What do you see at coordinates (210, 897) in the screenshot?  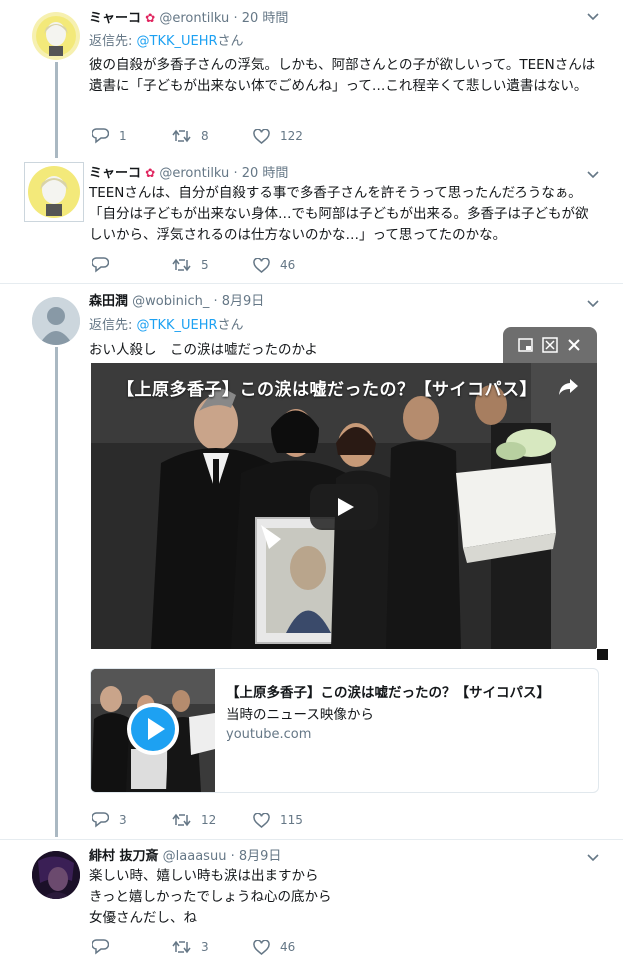 I see `tweet-text-line: きっと嬉しかったでしょうね心の底から` at bounding box center [210, 897].